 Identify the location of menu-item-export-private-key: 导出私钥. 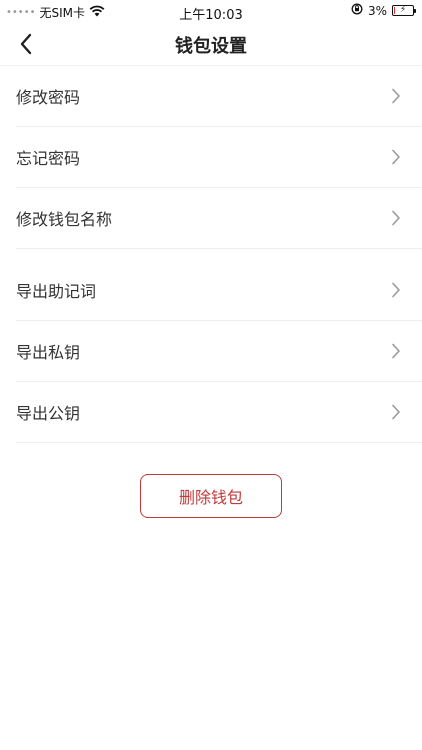
(219, 351).